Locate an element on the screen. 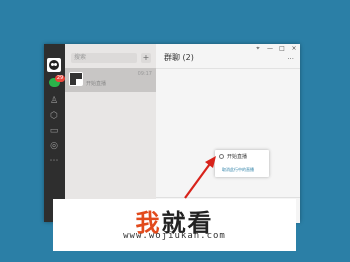 The image size is (350, 262). start-live-item: 开始直播 is located at coordinates (233, 156).